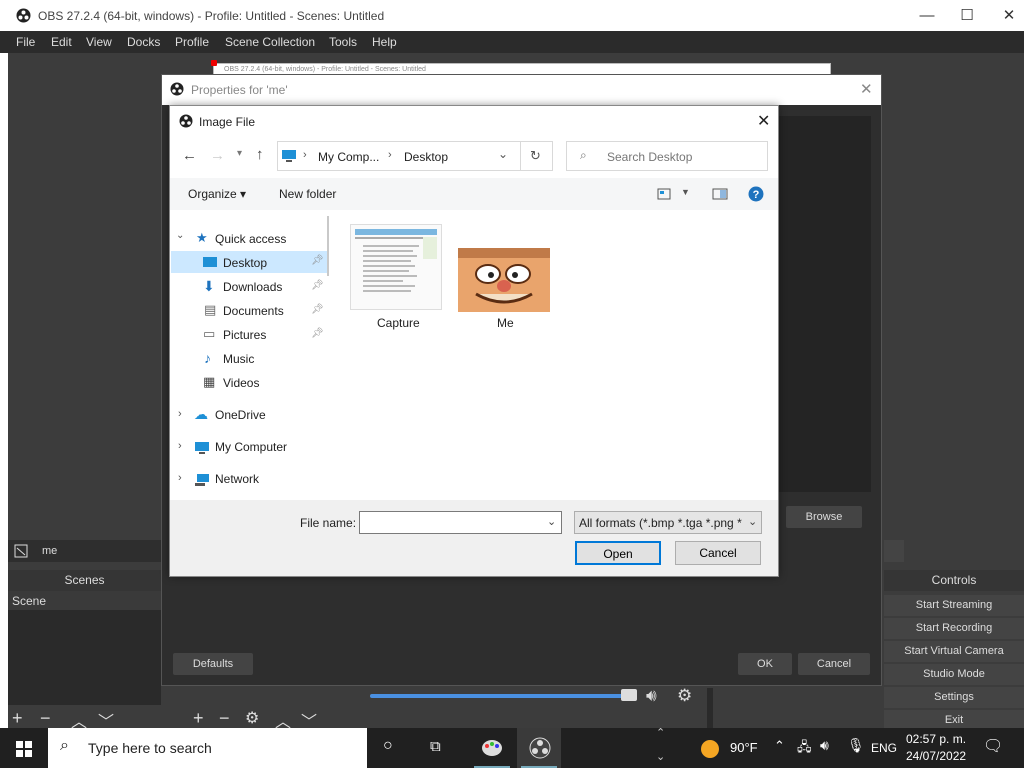  I want to click on file-name-capture: Capture, so click(398, 323).